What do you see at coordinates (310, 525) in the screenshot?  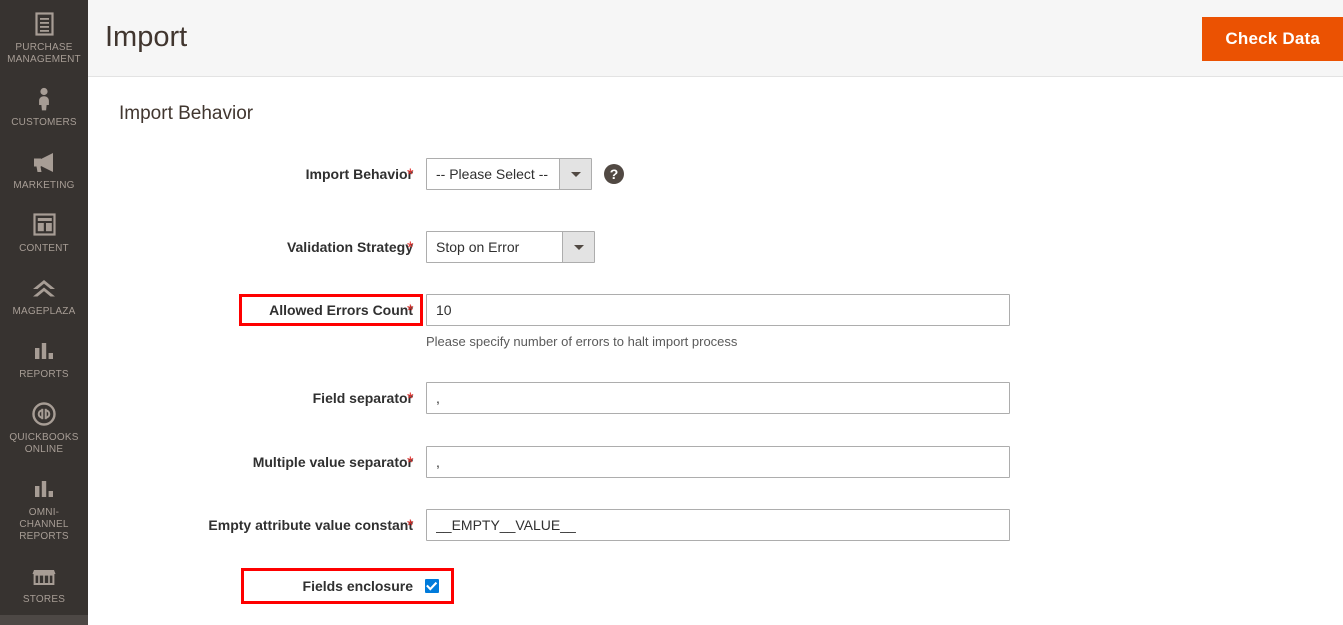 I see `label-empty-attribute-value-constant: Empty attribute value constant` at bounding box center [310, 525].